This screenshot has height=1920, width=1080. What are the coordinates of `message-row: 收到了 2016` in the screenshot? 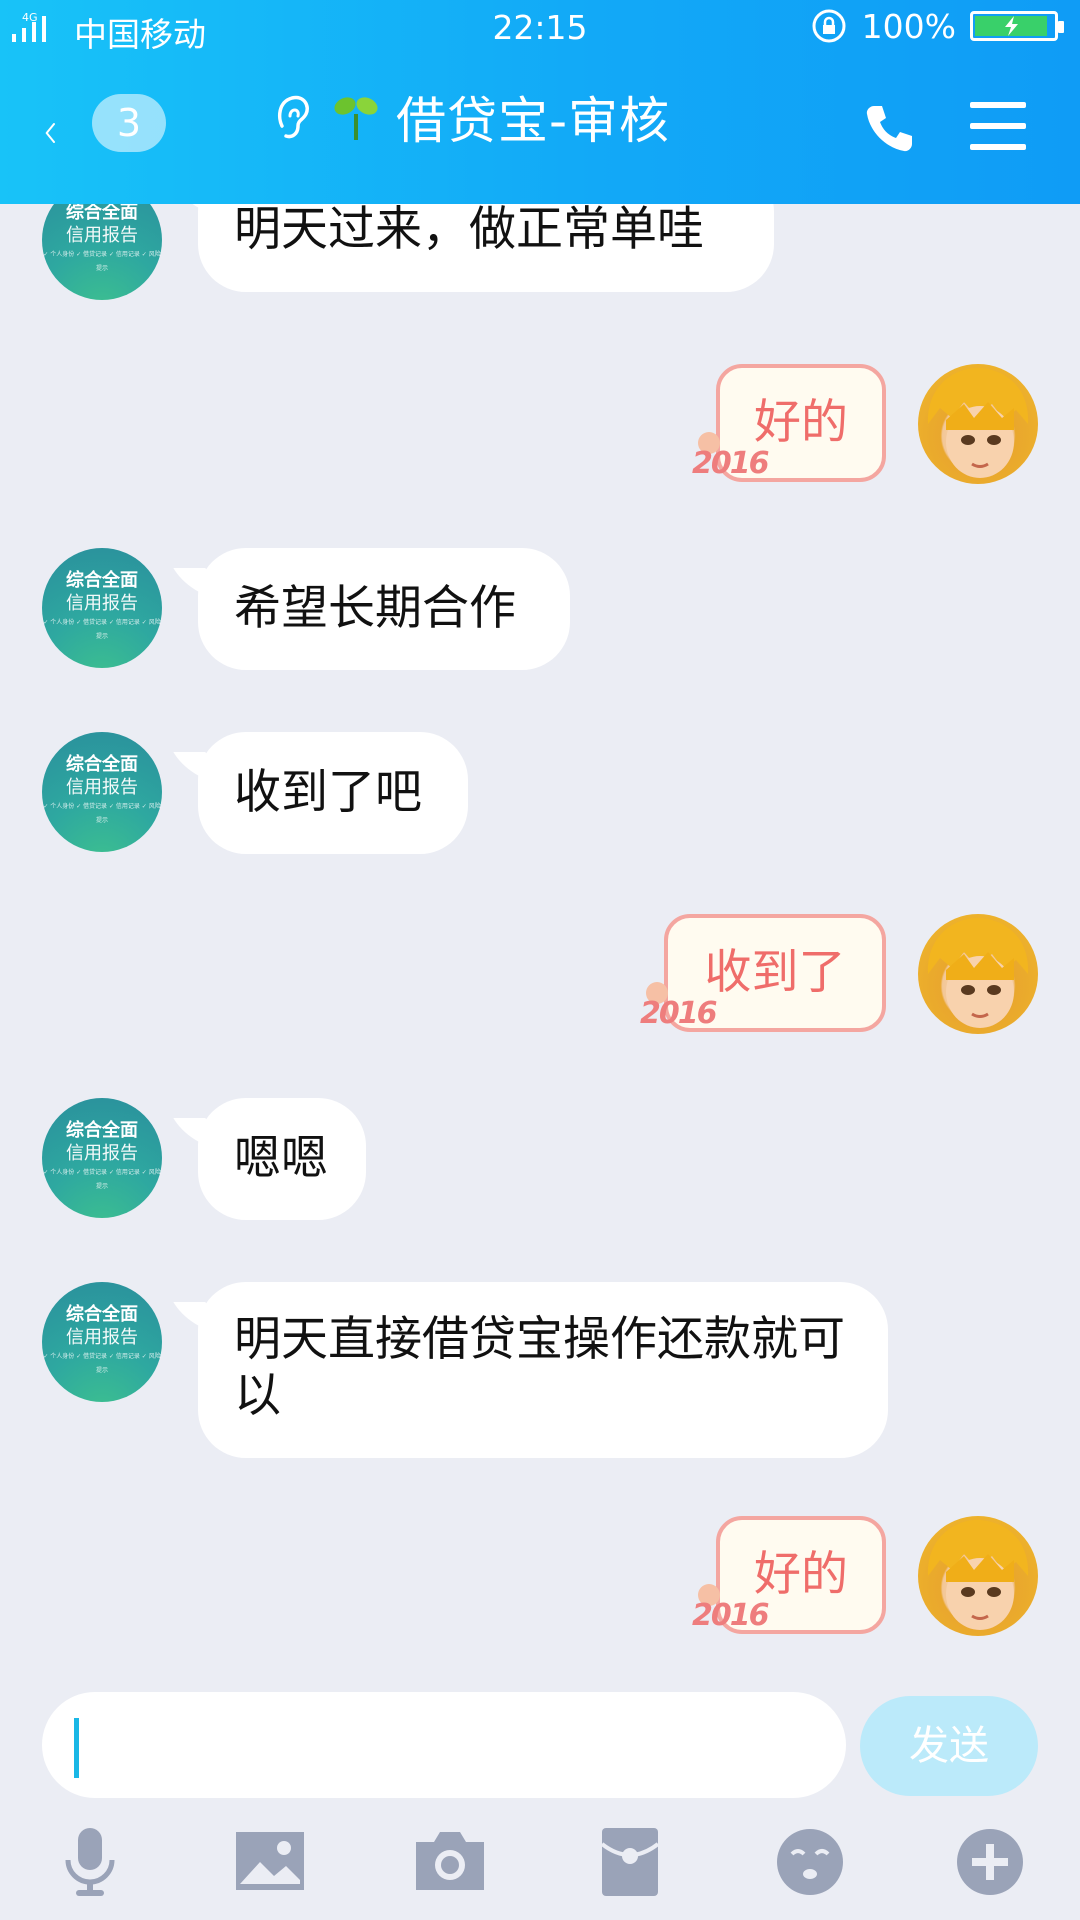 It's located at (540, 994).